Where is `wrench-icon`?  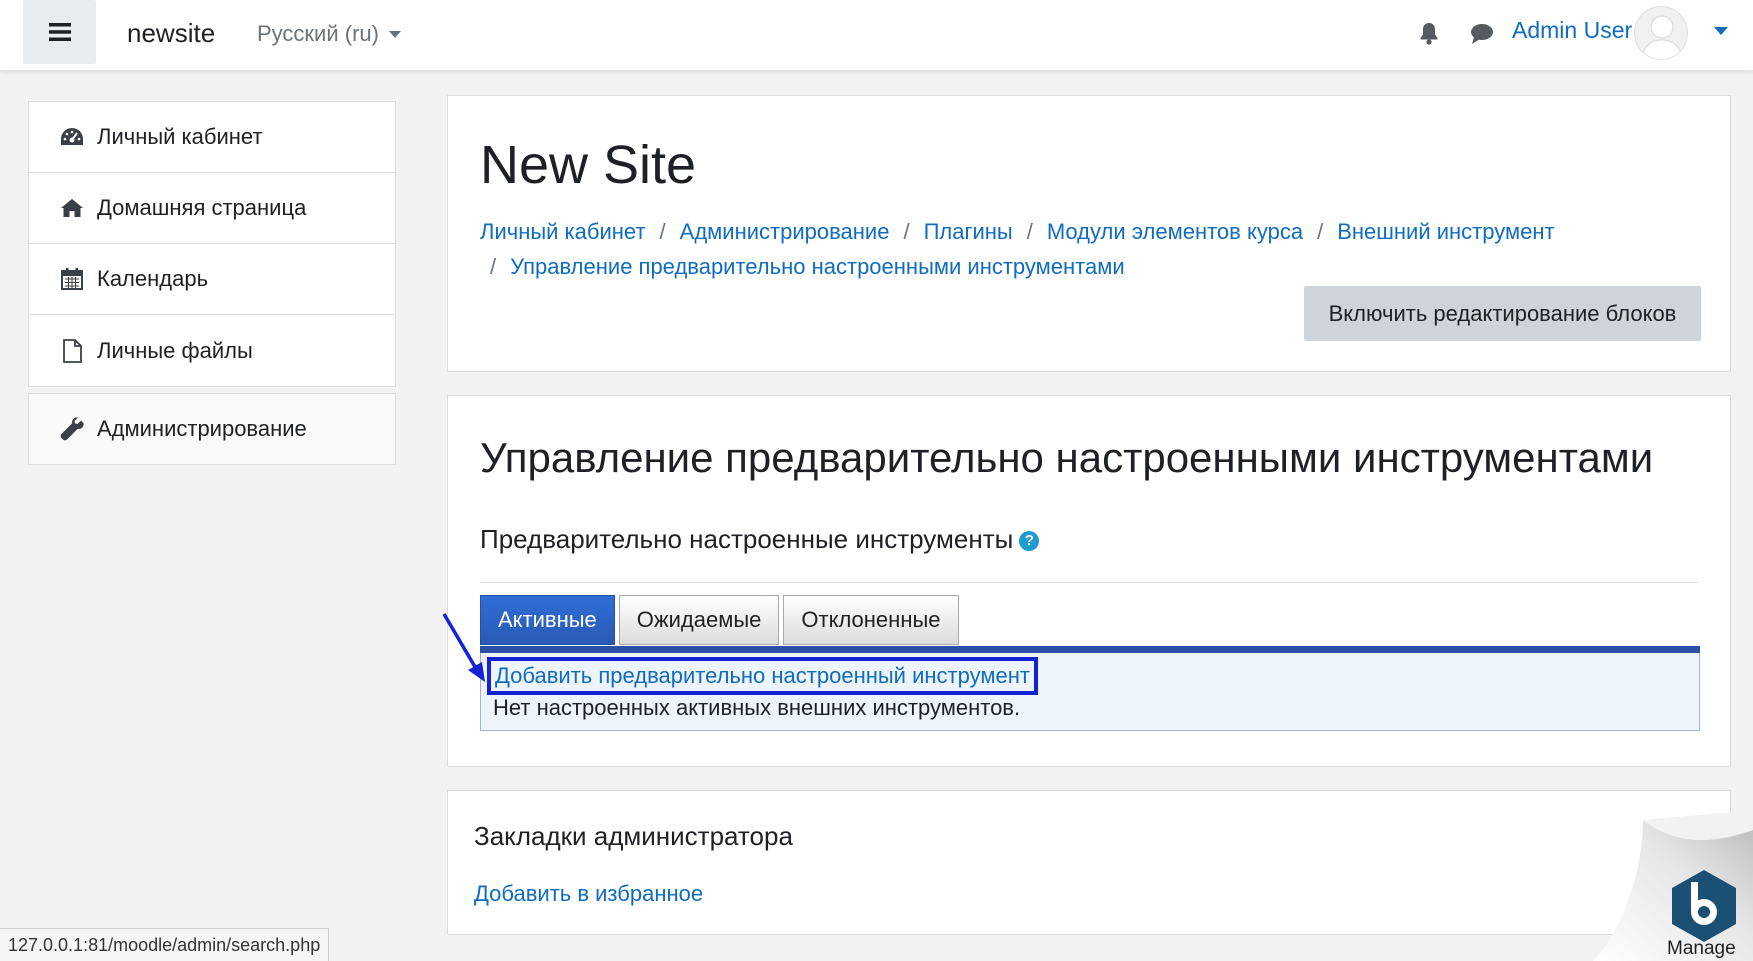
wrench-icon is located at coordinates (72, 429).